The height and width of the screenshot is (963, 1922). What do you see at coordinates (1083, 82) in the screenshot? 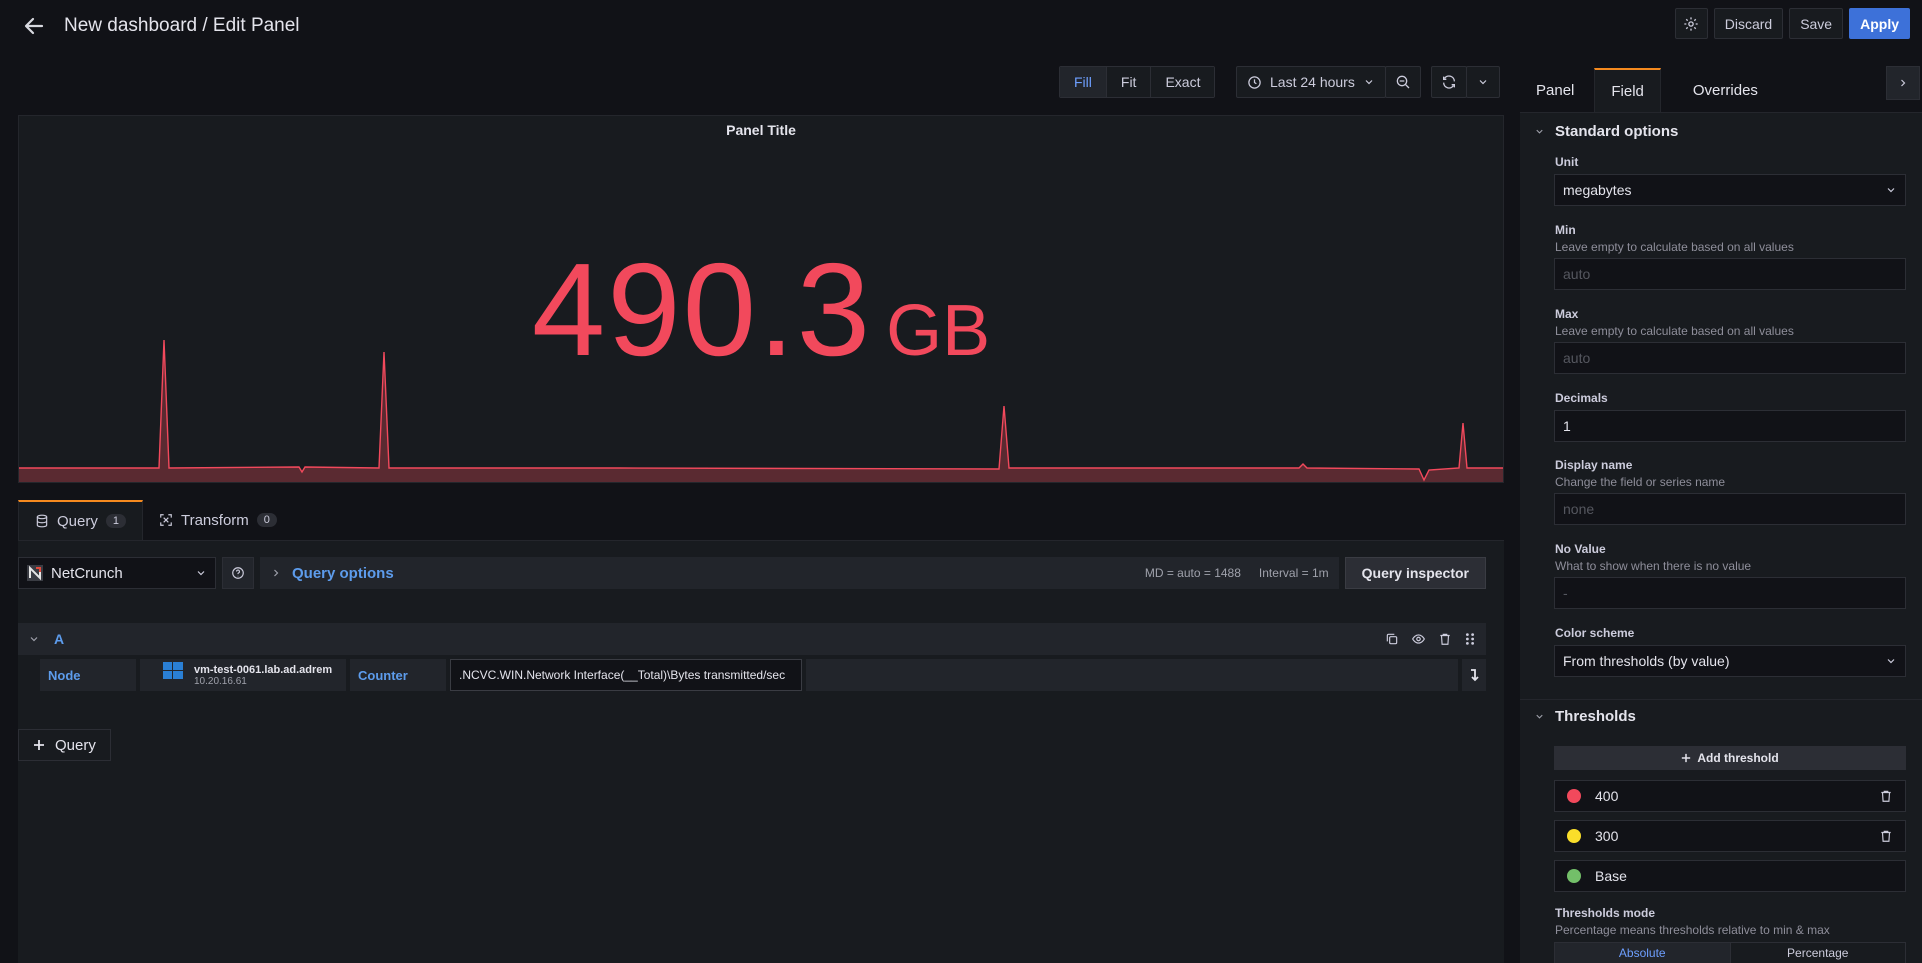
I see `view-mode-fill: Fill` at bounding box center [1083, 82].